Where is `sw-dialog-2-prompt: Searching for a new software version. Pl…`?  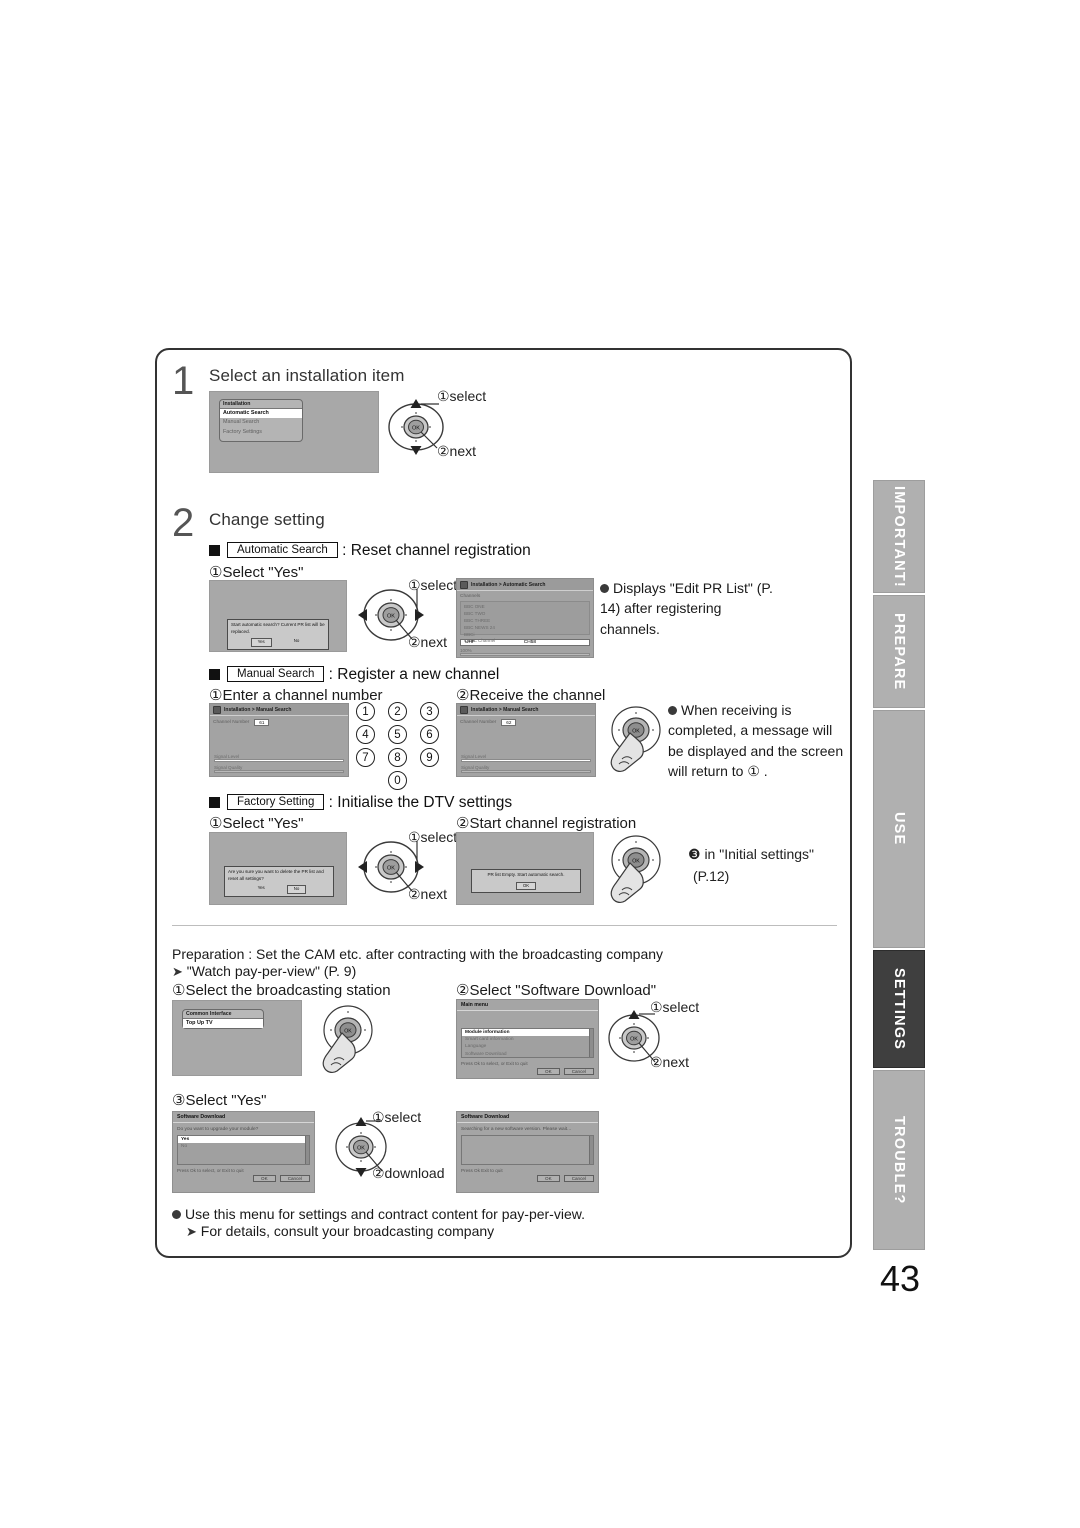
sw-dialog-2-prompt: Searching for a new software version. Pl… is located at coordinates (516, 1129).